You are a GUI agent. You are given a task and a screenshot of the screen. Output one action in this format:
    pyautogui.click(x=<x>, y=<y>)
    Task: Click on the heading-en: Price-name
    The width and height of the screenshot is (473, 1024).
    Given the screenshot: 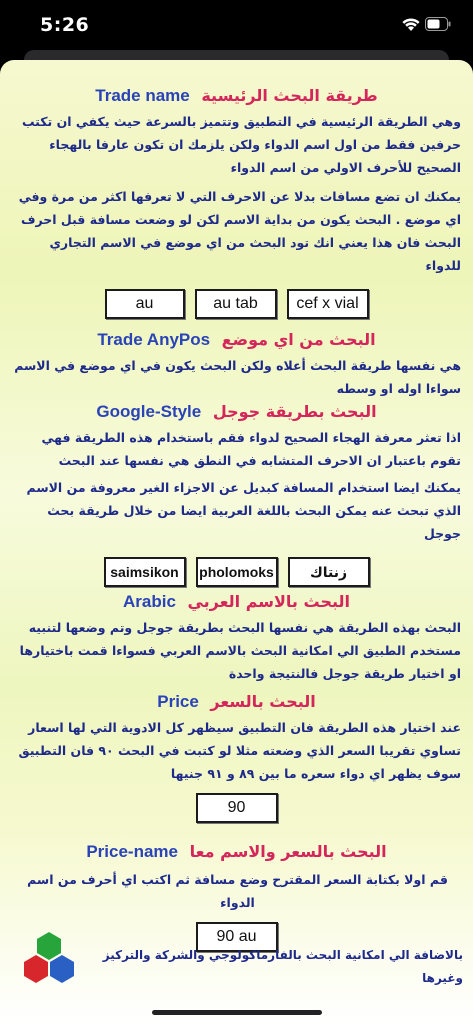 What is the action you would take?
    pyautogui.click(x=132, y=851)
    